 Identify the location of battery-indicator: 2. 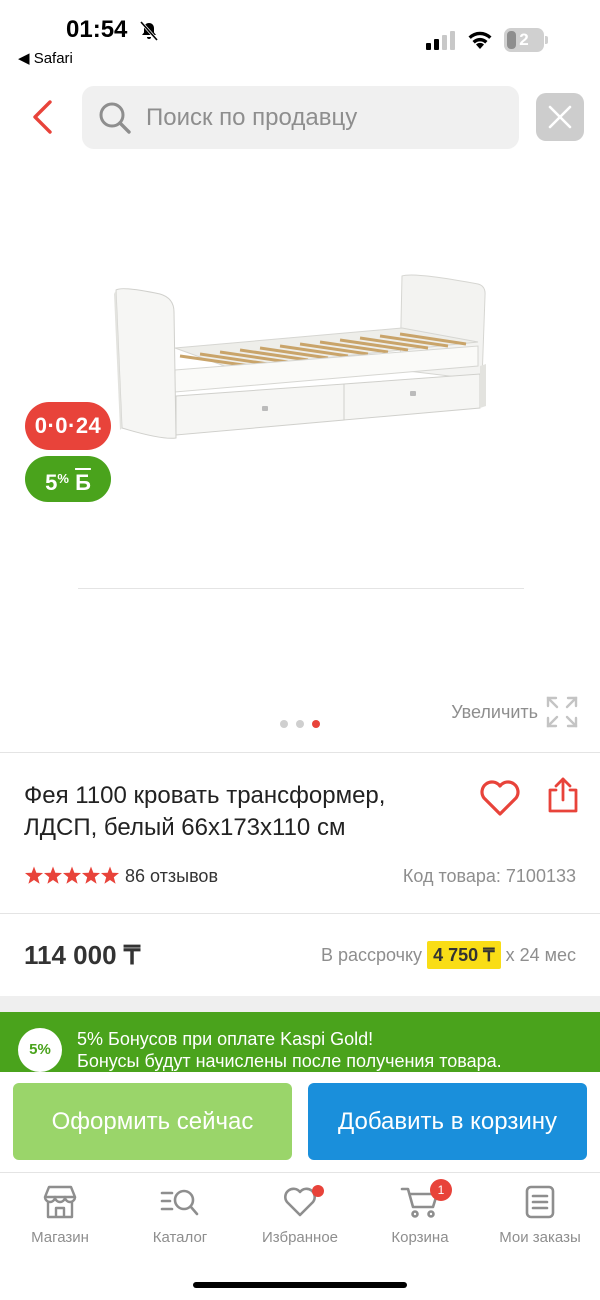
(526, 40).